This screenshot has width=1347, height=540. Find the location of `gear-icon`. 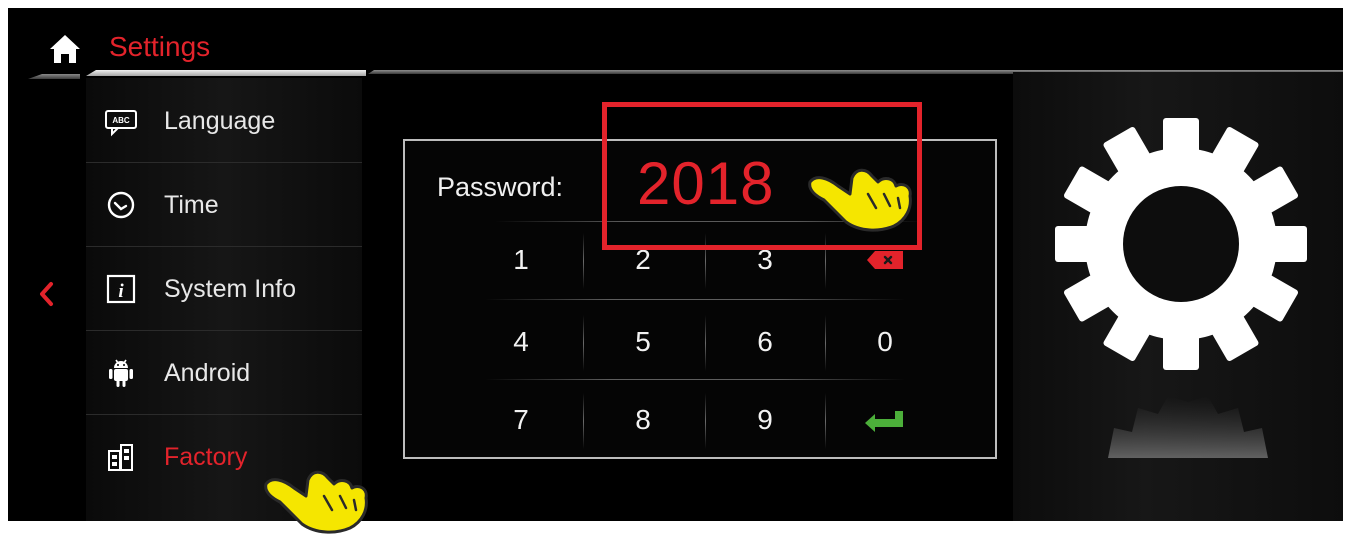

gear-icon is located at coordinates (1181, 244).